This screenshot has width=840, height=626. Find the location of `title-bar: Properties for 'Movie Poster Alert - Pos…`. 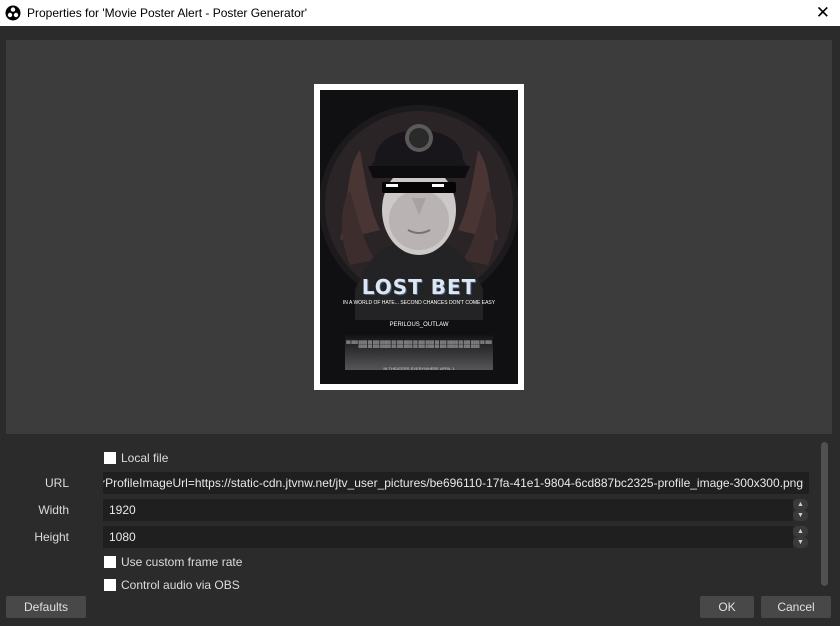

title-bar: Properties for 'Movie Poster Alert - Pos… is located at coordinates (420, 13).